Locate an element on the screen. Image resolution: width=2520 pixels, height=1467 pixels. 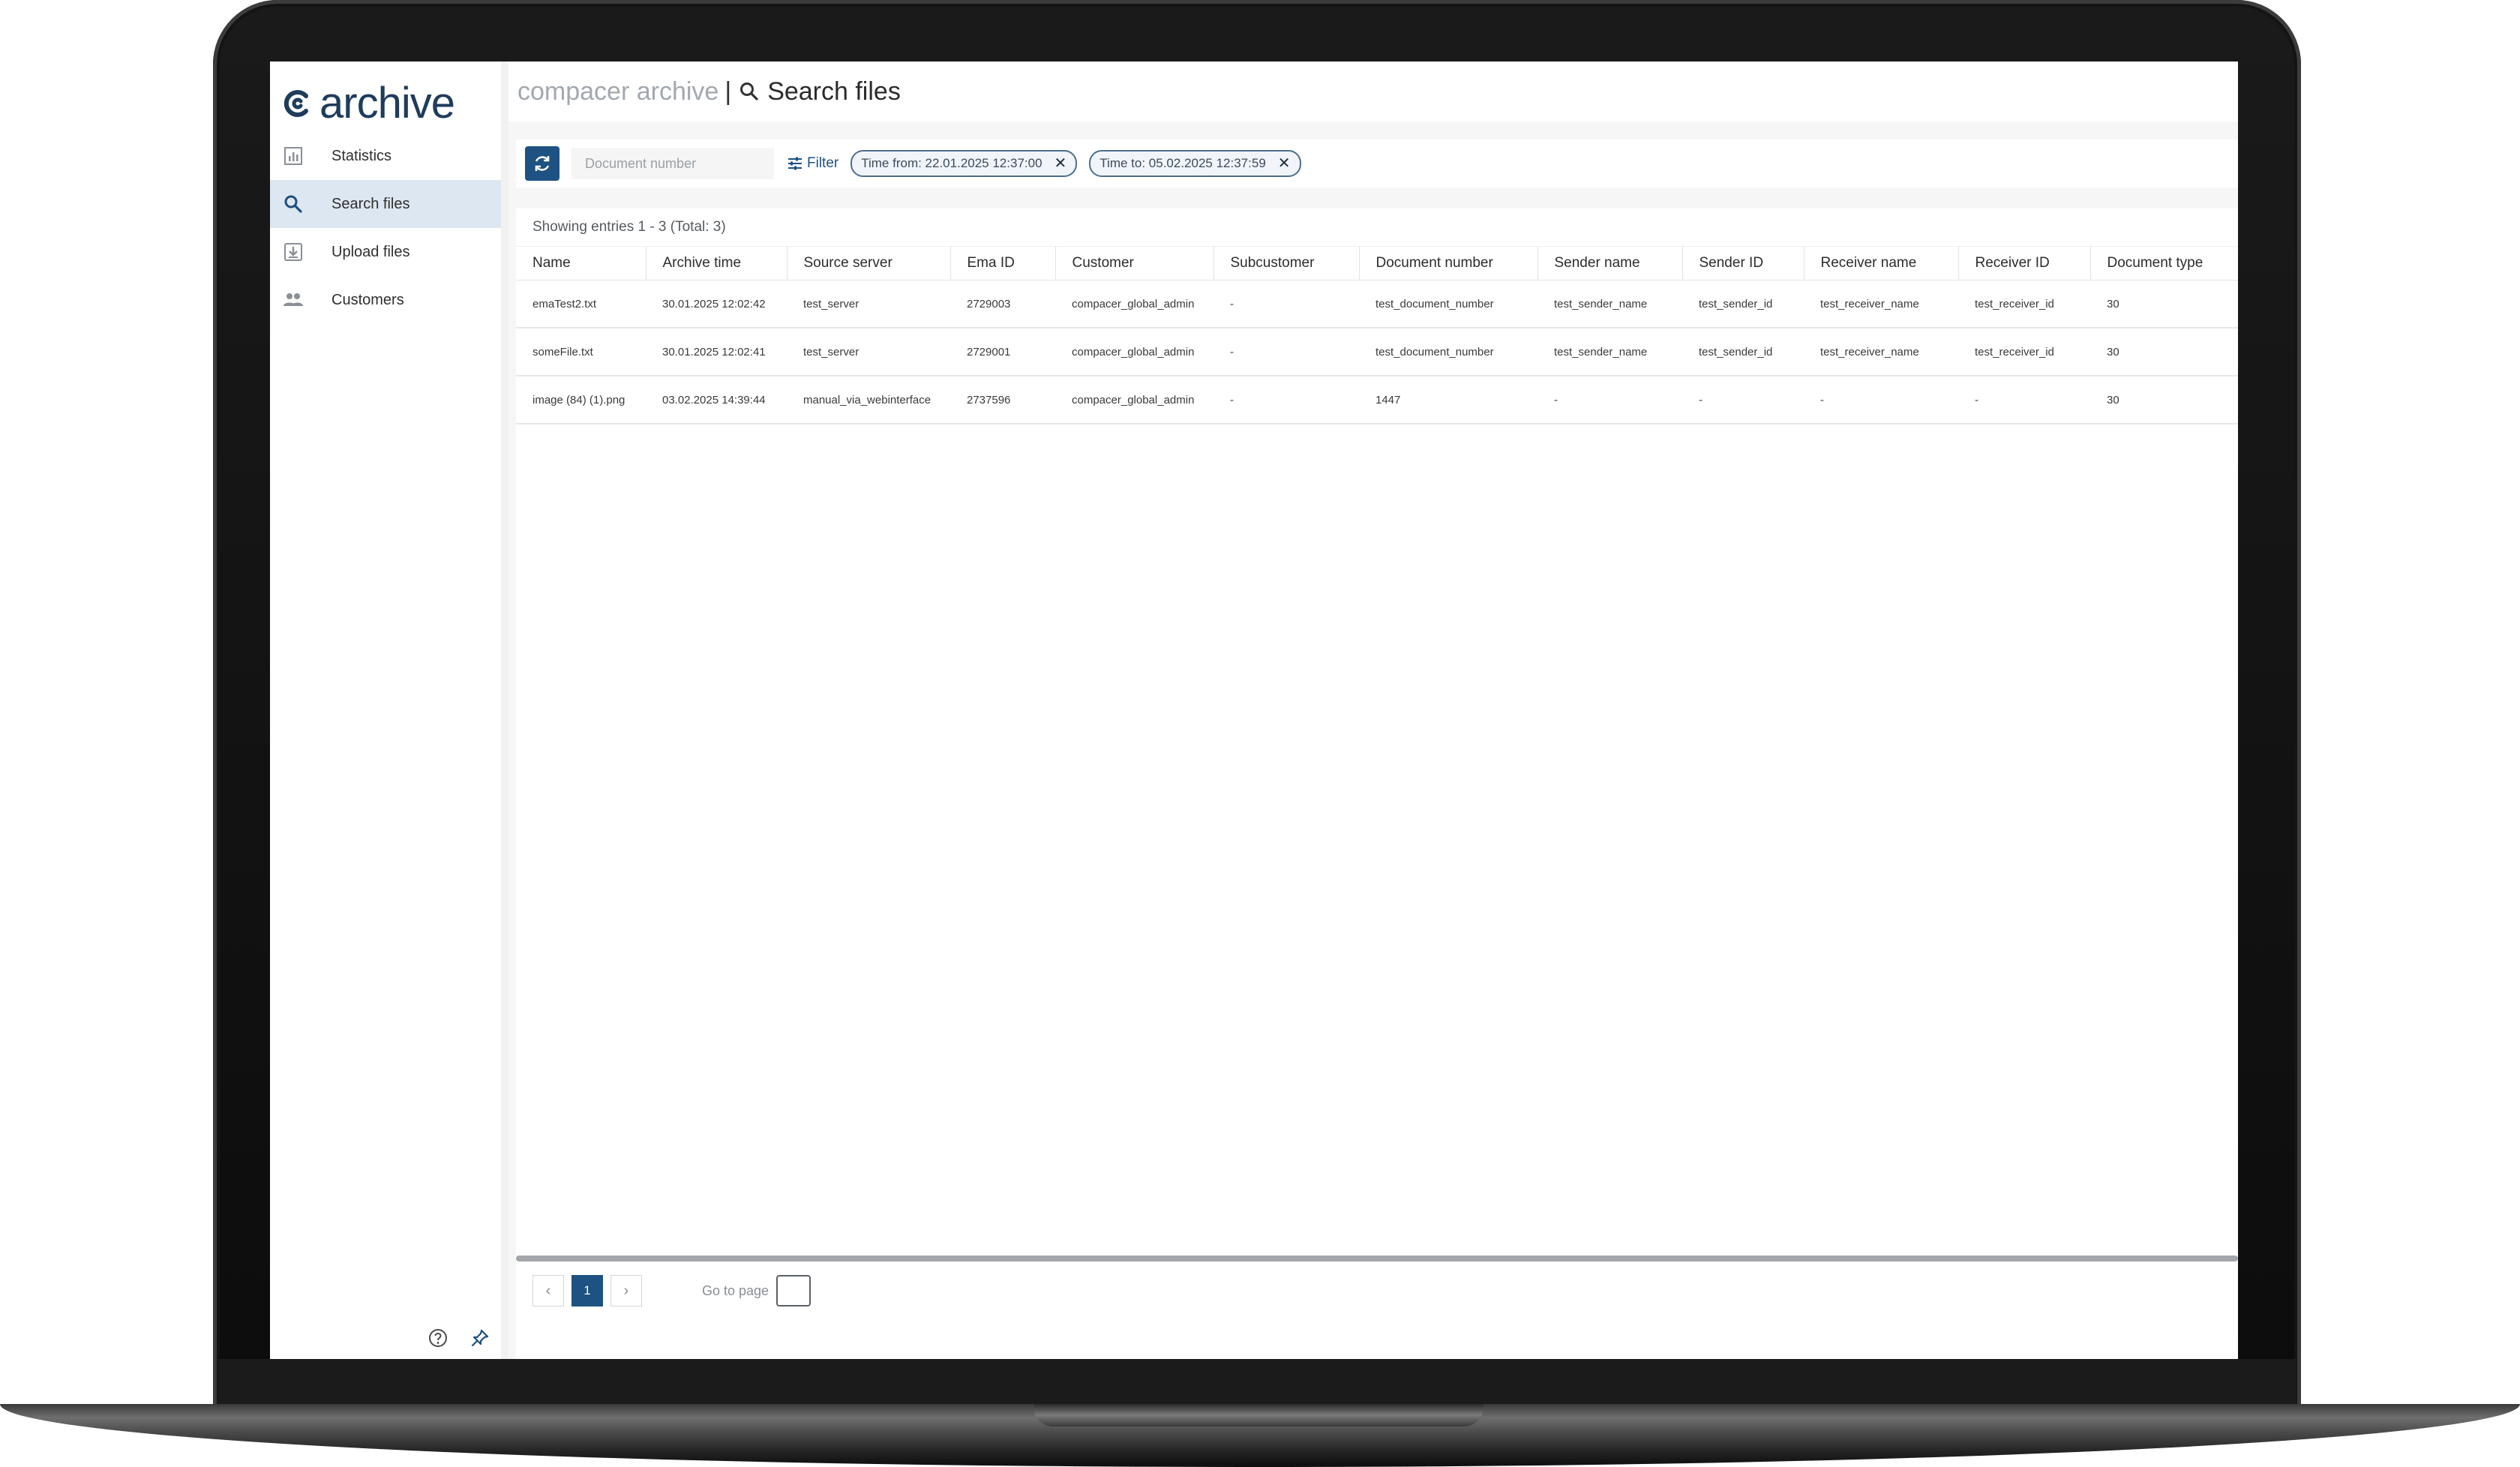
filter-chip-time-from: Time from: 22.01.2025 12:37:00 ✕ is located at coordinates (964, 163).